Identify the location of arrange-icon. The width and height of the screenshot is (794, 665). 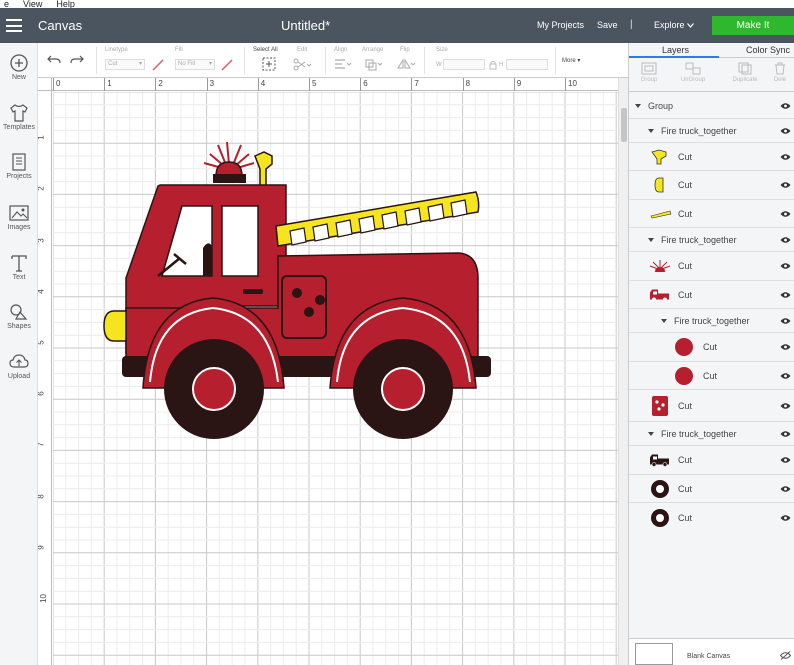
(374, 64).